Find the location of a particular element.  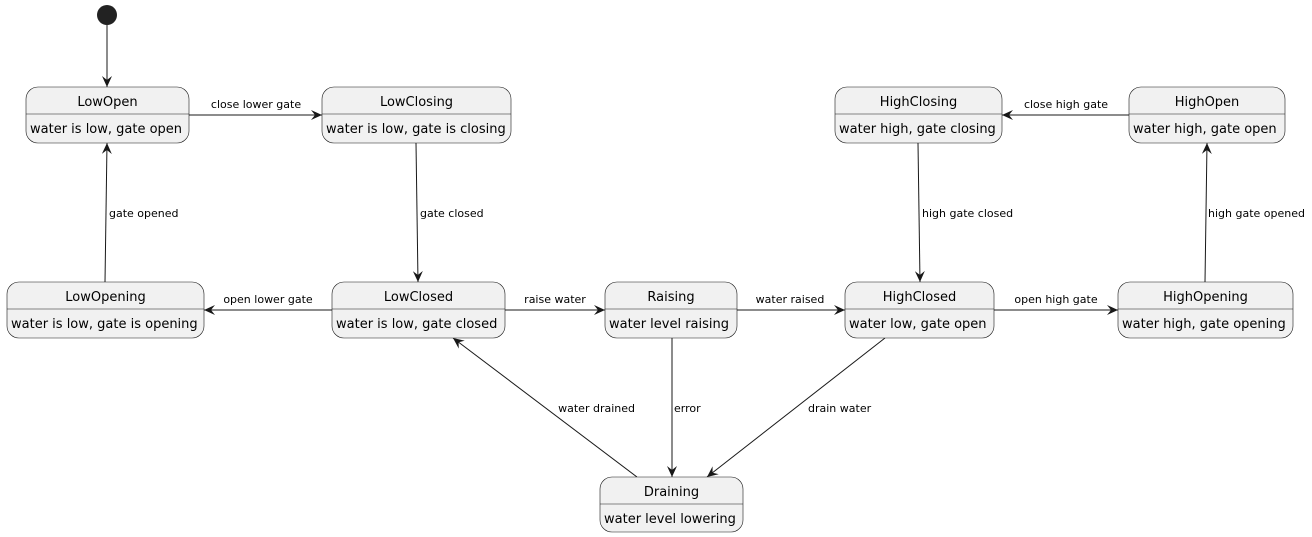

transition-Draining-LowClosed: water drained is located at coordinates (545, 407).